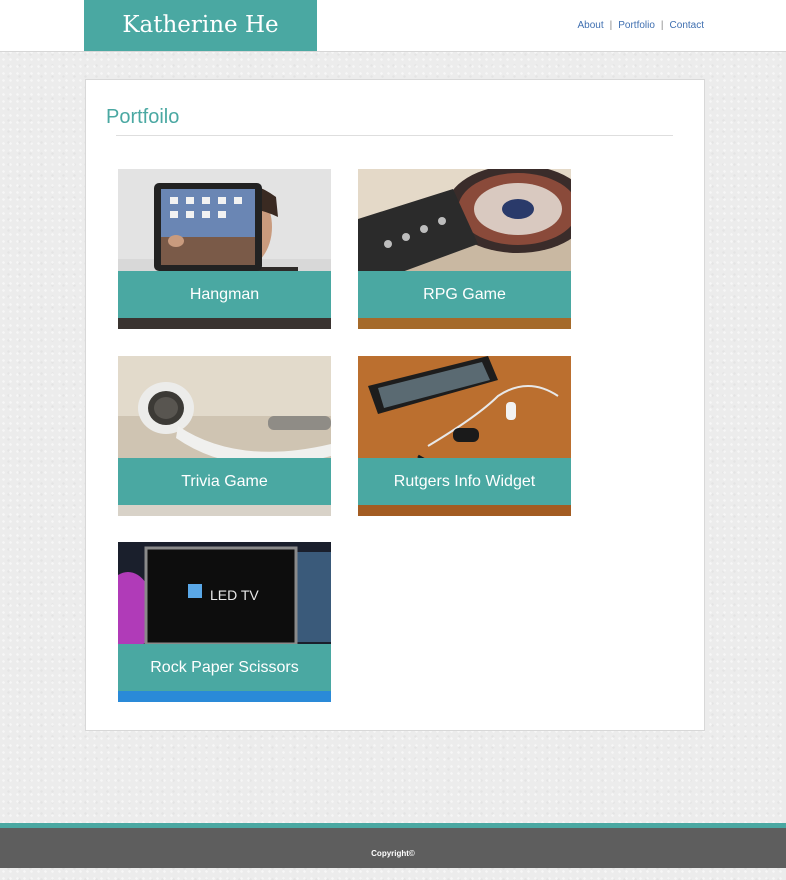  What do you see at coordinates (224, 481) in the screenshot?
I see `project-title: Trivia Game` at bounding box center [224, 481].